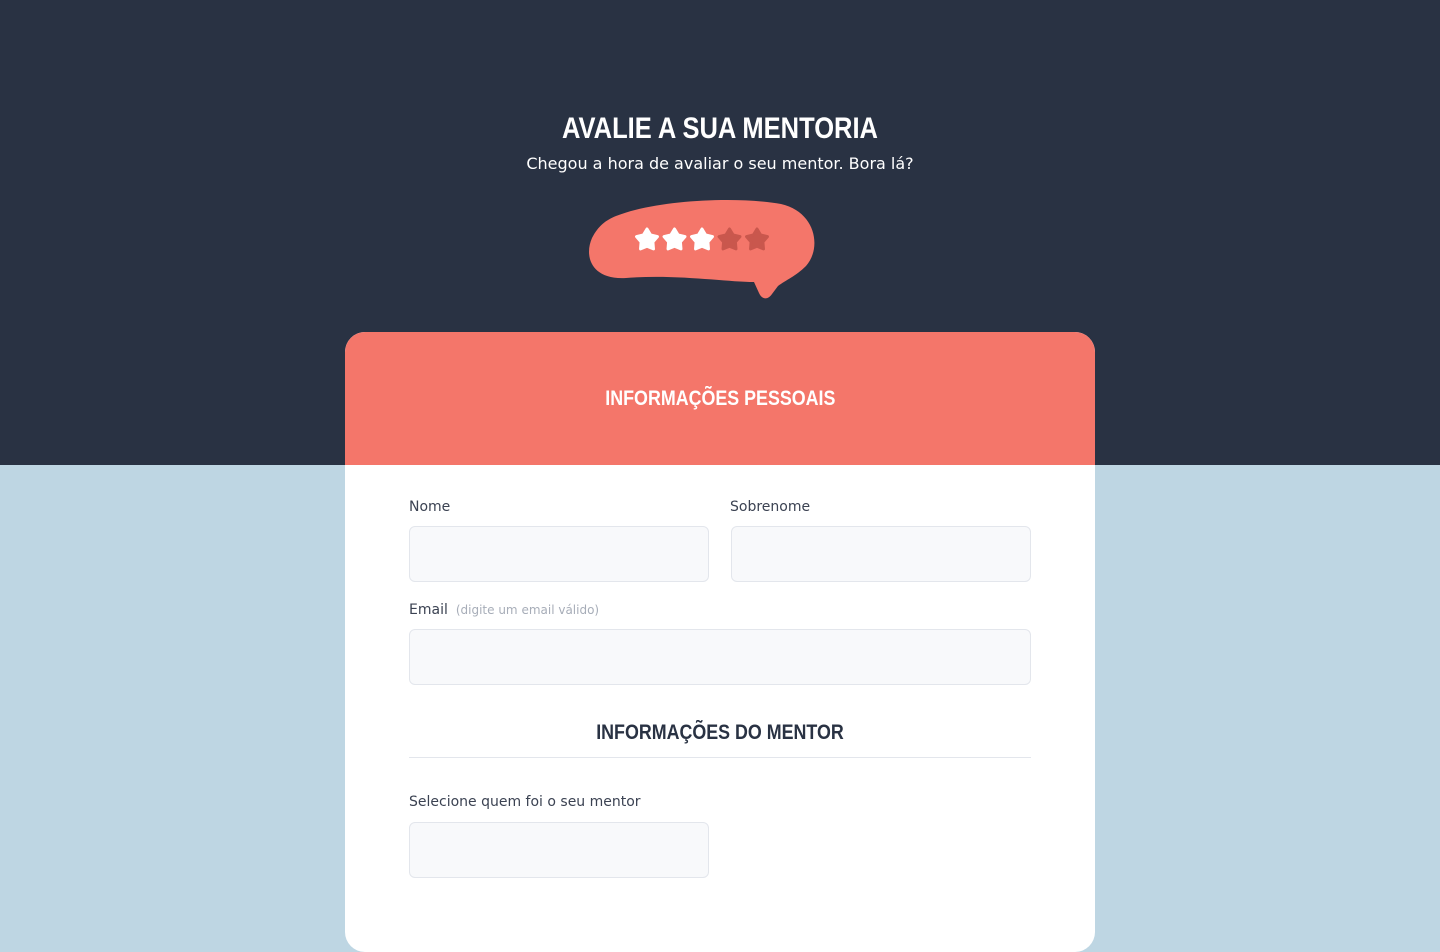  Describe the element at coordinates (428, 610) in the screenshot. I see `email-label: Email` at that location.